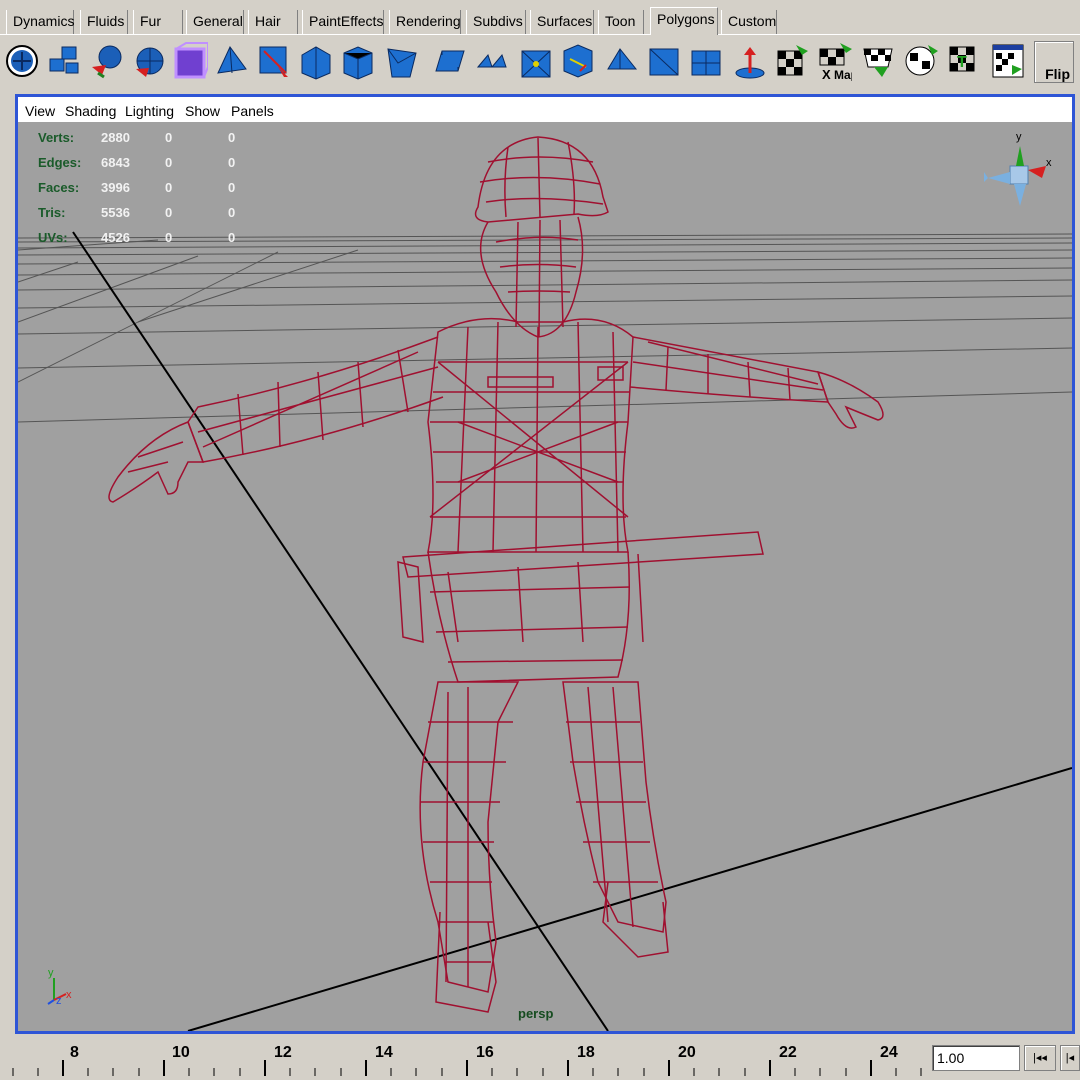 The width and height of the screenshot is (1080, 1080). I want to click on append-icon, so click(492, 61).